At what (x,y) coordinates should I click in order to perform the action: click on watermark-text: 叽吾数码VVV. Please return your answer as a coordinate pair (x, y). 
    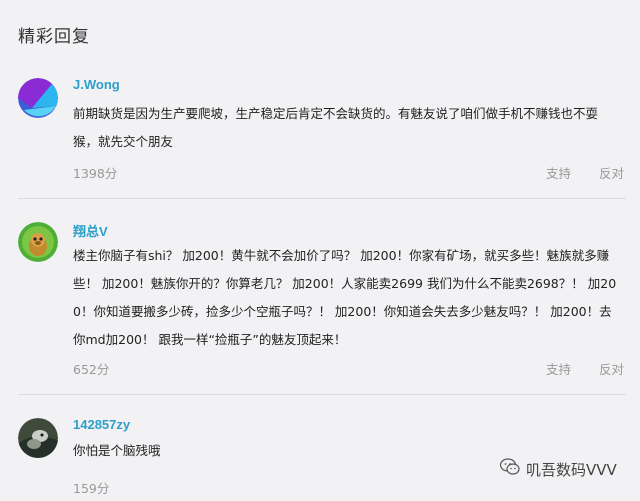
    Looking at the image, I should click on (571, 469).